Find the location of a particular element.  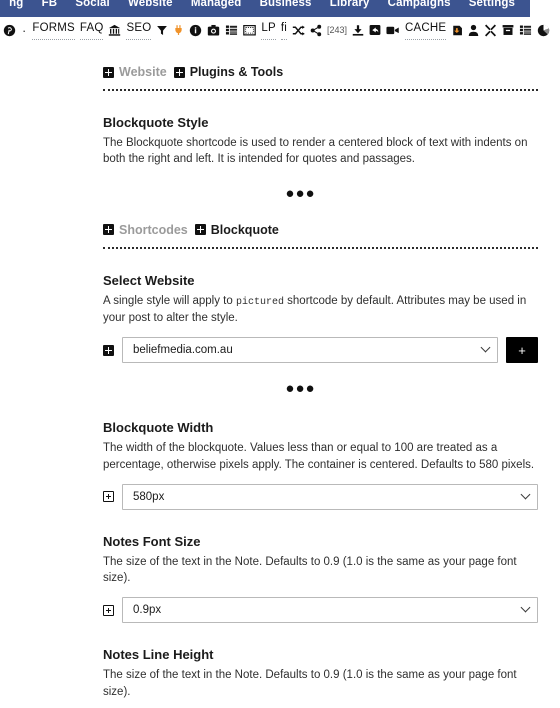

breadcrumb-item-shortcodes: Shortcodes is located at coordinates (145, 230).